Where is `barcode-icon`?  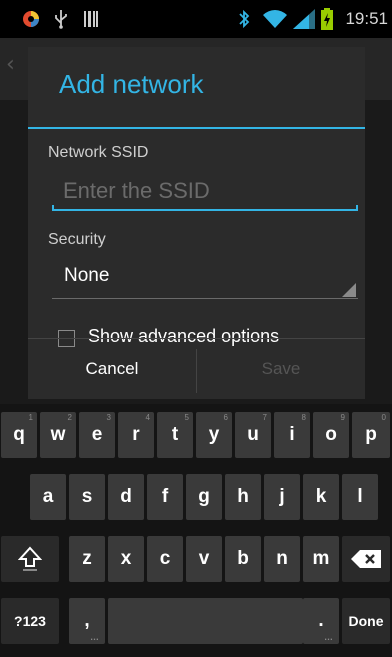
barcode-icon is located at coordinates (91, 19).